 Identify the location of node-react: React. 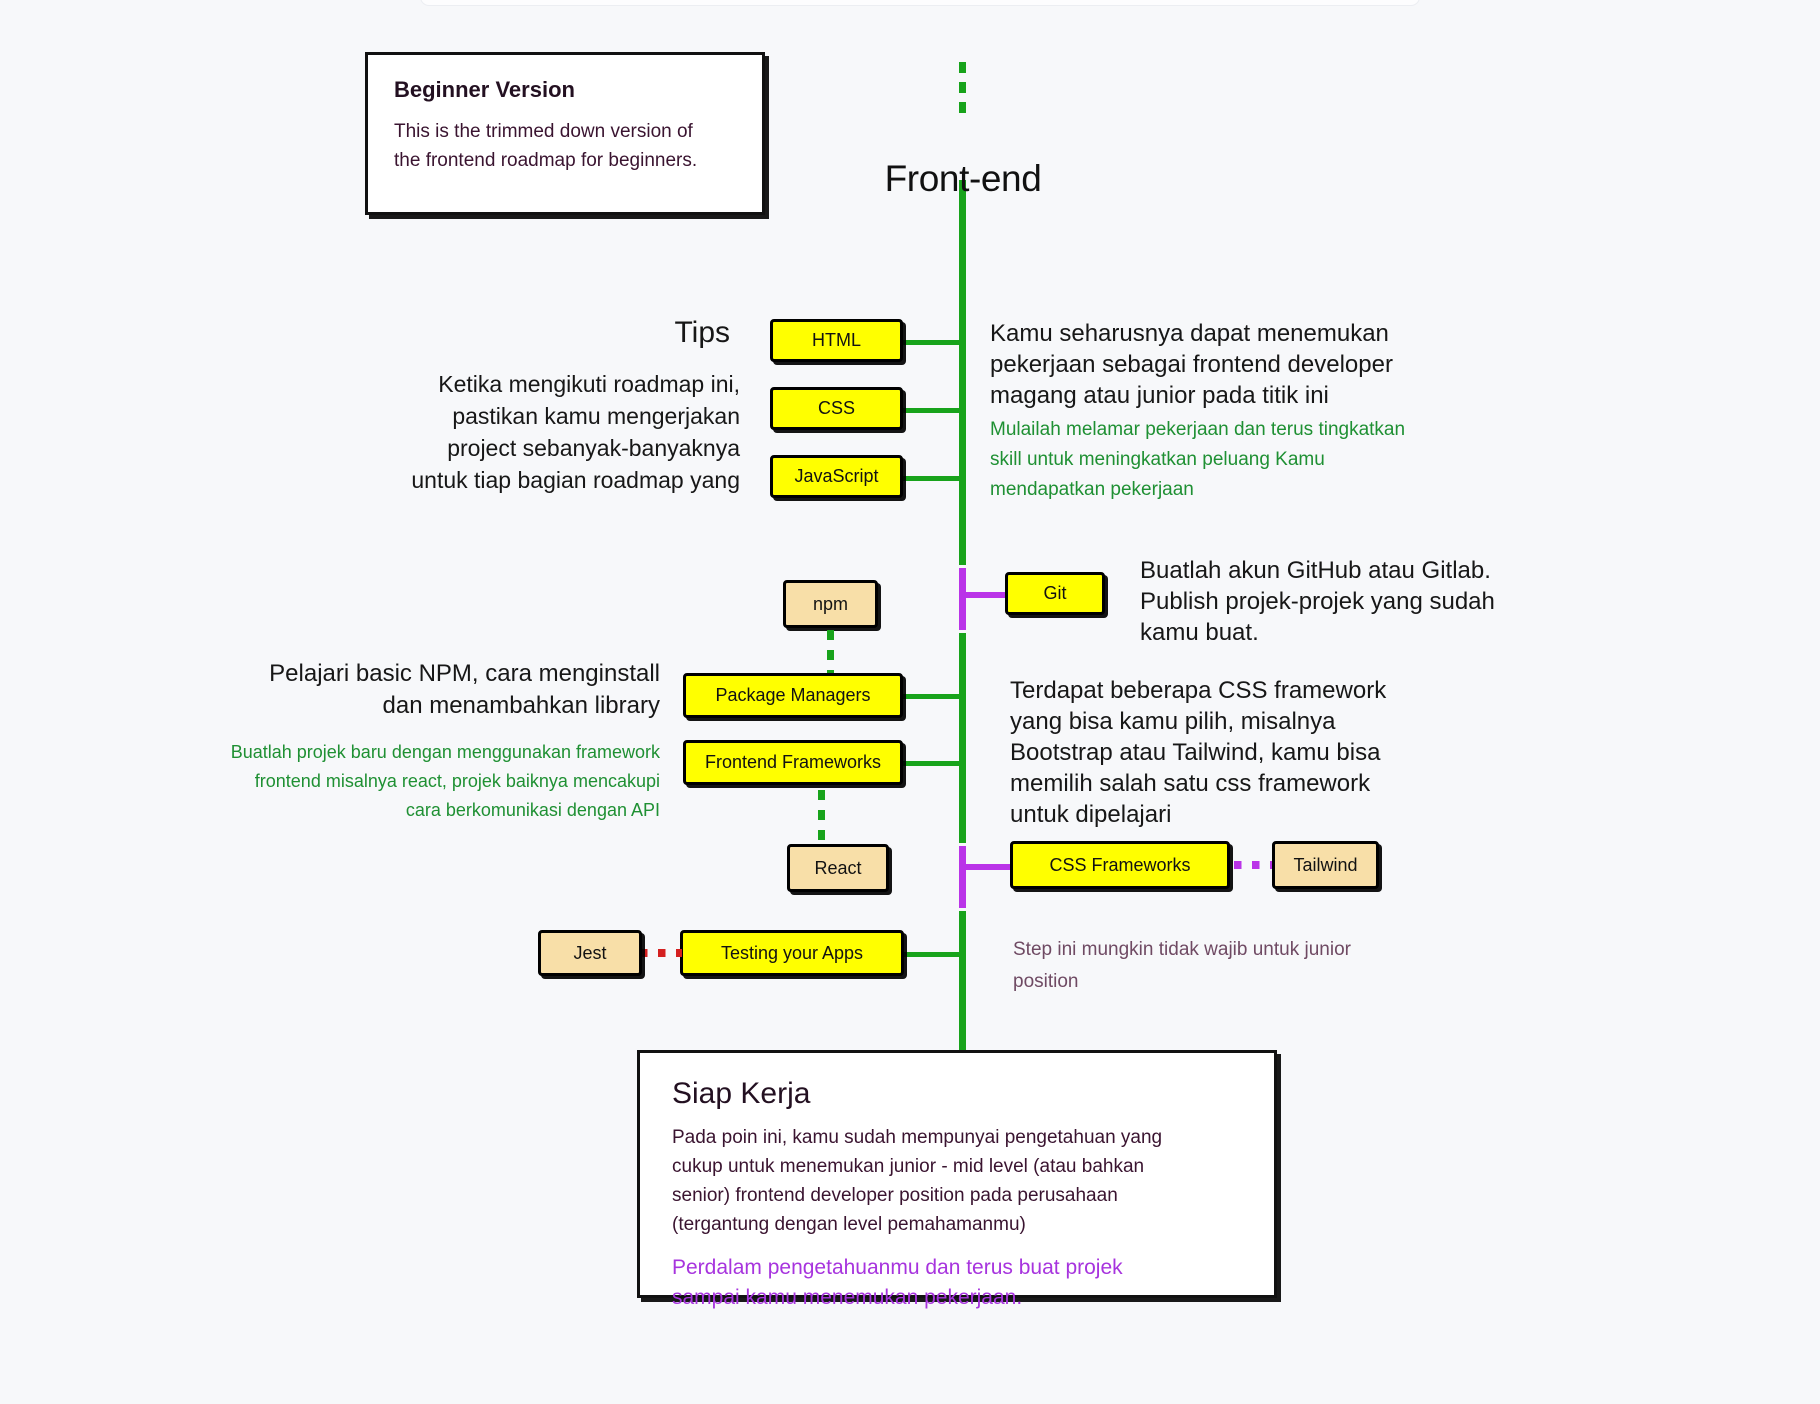
(838, 868).